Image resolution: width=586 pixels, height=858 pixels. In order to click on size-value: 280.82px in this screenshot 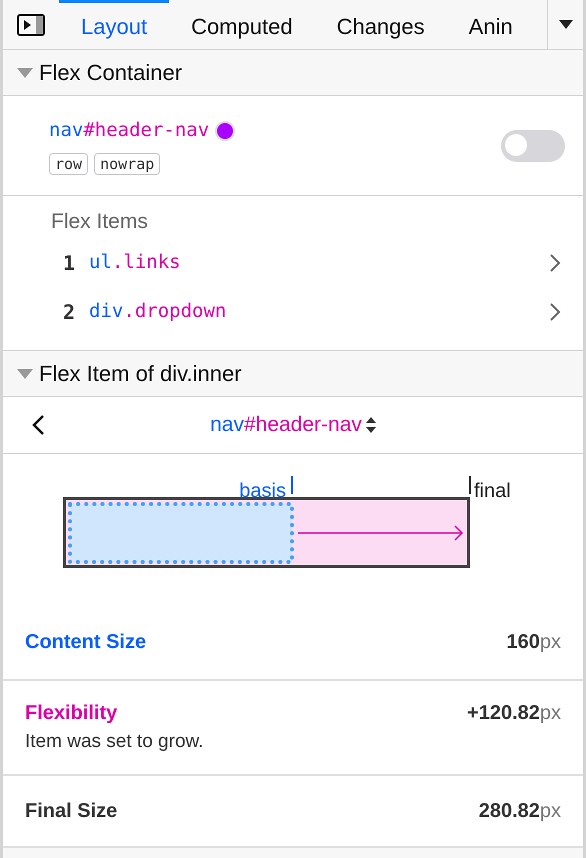, I will do `click(519, 811)`.